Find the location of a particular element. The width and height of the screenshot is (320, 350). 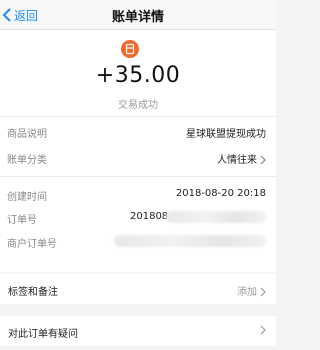

detail-value: 2018-08-20 20:18 is located at coordinates (220, 193).